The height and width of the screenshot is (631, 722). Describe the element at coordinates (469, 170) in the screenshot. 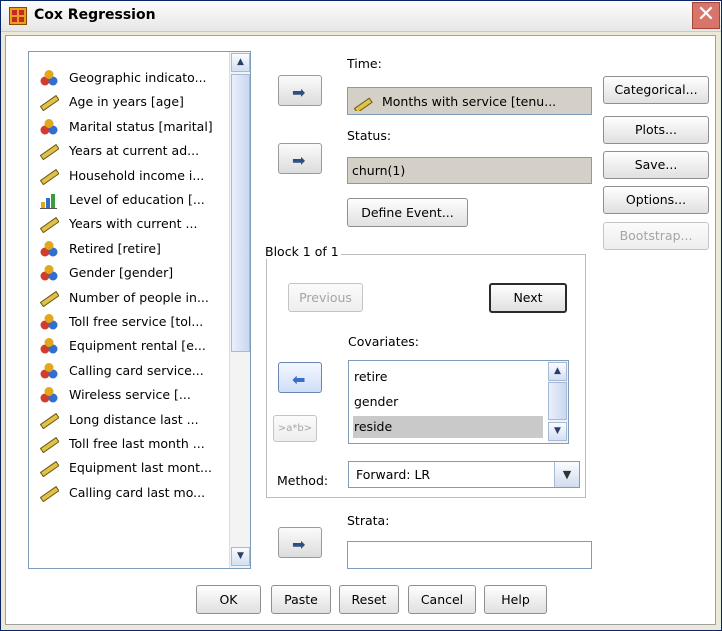

I see `status-field: churn(1)` at that location.